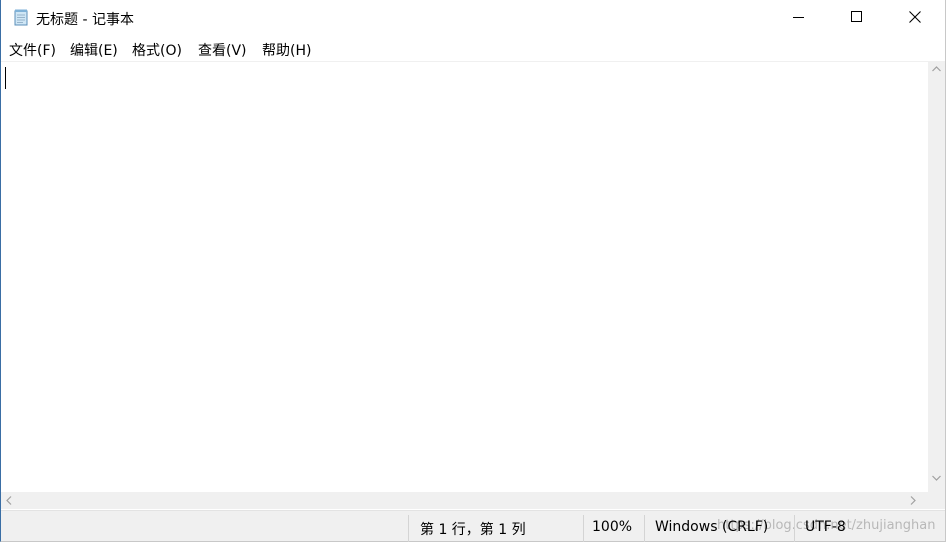  Describe the element at coordinates (913, 500) in the screenshot. I see `scroll-right-arrow-icon` at that location.